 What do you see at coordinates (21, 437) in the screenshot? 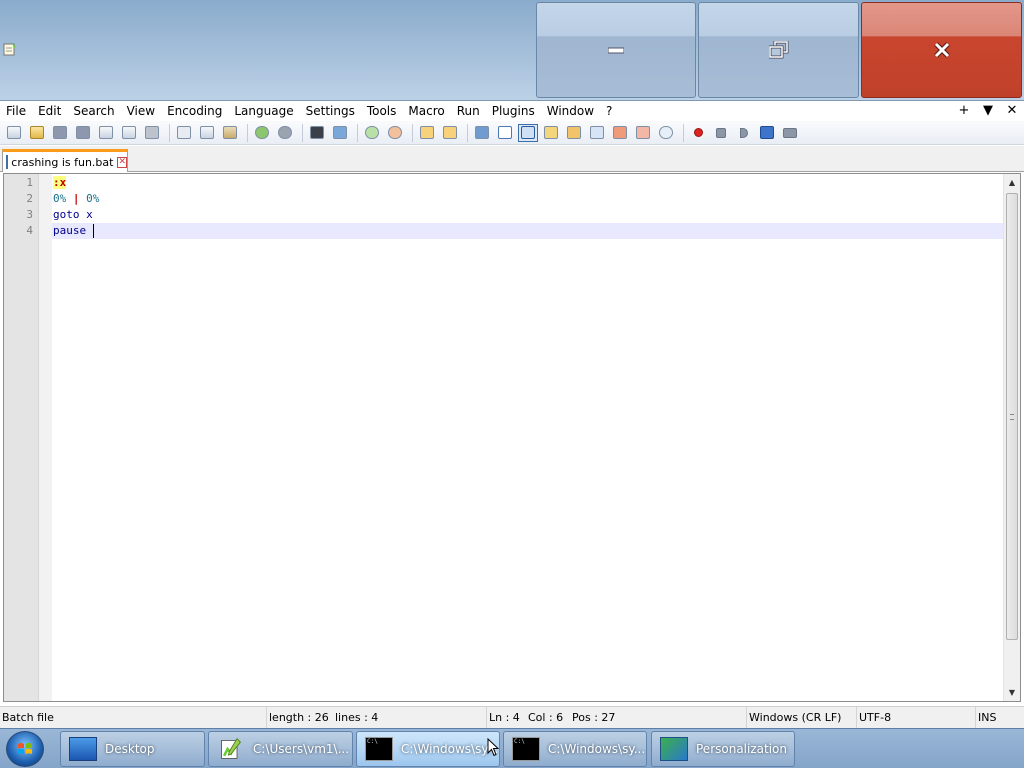
I see `line-number-gutter: 1 2 3 4` at bounding box center [21, 437].